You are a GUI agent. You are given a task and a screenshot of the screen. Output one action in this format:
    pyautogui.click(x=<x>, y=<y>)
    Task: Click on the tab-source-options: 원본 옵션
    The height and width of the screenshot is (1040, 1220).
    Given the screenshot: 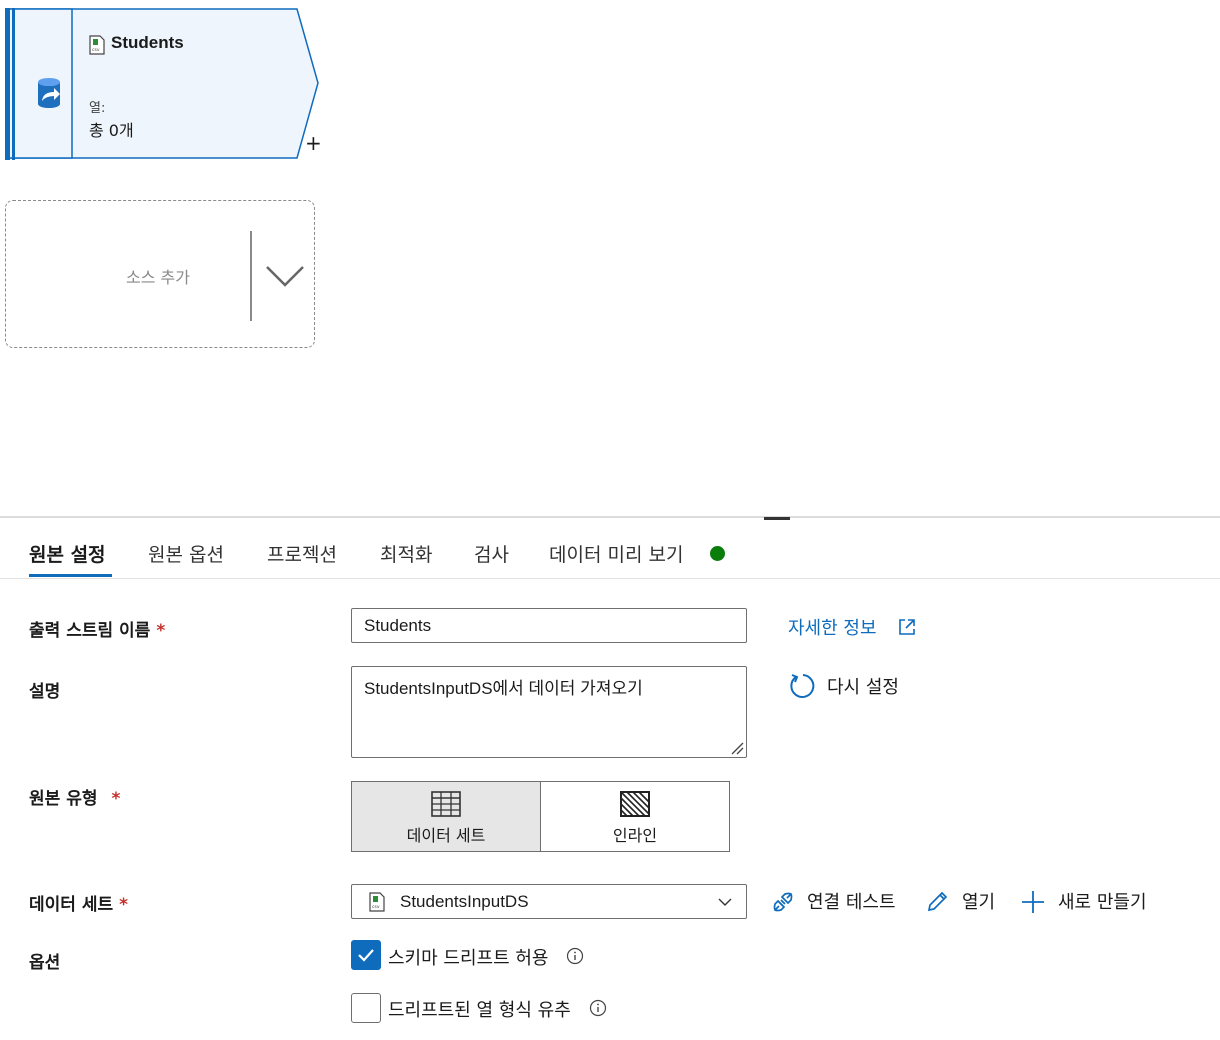 What is the action you would take?
    pyautogui.click(x=186, y=553)
    